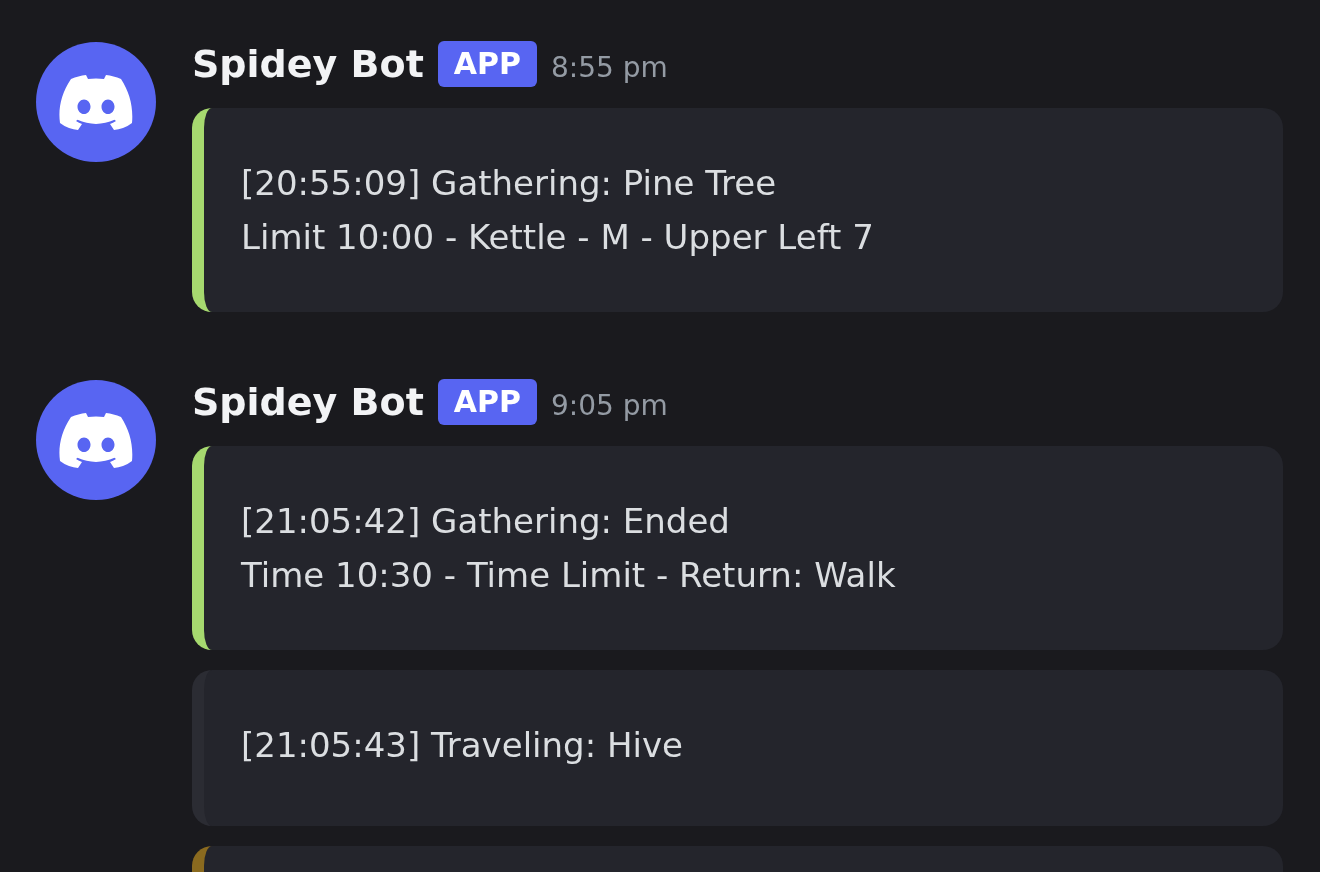 The width and height of the screenshot is (1320, 872). I want to click on message-time: 8:55 pm, so click(609, 67).